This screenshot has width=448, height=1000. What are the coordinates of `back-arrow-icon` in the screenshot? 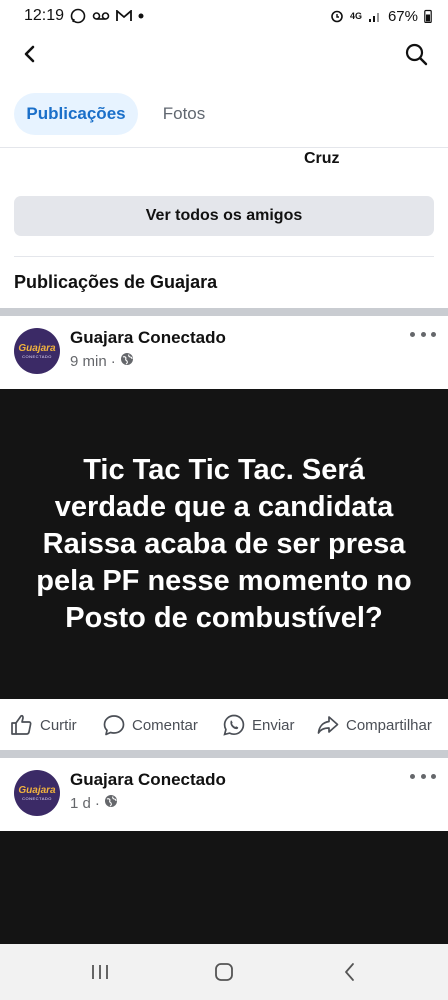 It's located at (29, 54).